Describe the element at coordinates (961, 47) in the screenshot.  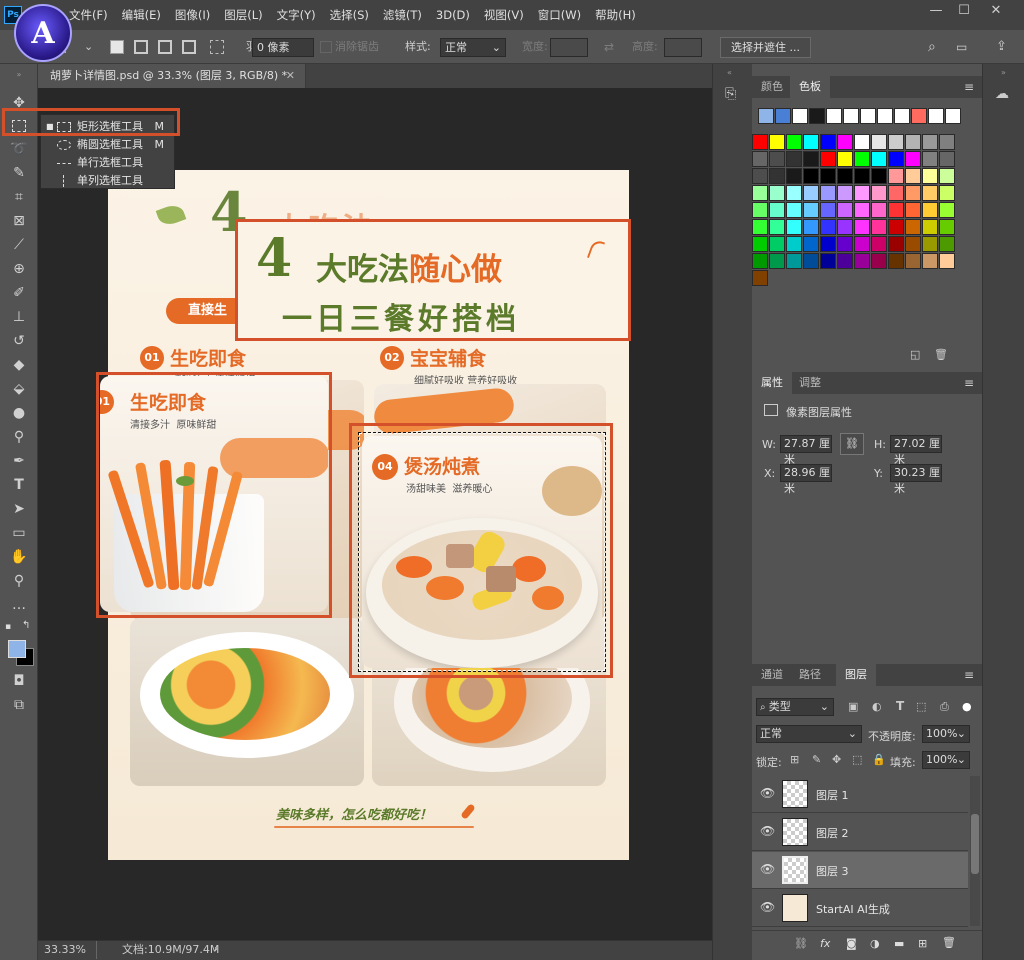
I see `workspace-icon: ▭` at that location.